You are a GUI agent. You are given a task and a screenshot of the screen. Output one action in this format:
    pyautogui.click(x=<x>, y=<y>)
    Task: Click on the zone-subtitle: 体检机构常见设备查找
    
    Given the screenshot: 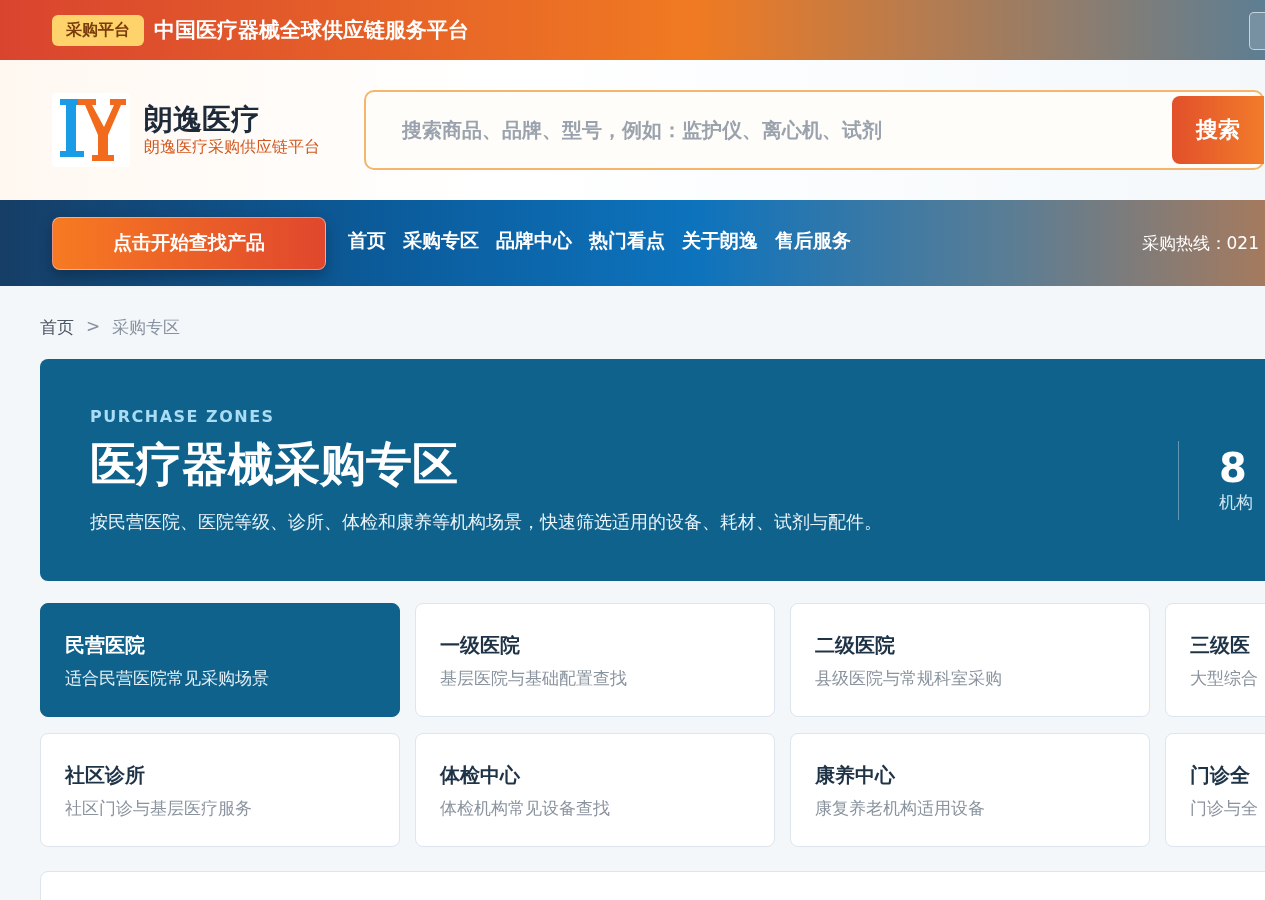 What is the action you would take?
    pyautogui.click(x=525, y=808)
    